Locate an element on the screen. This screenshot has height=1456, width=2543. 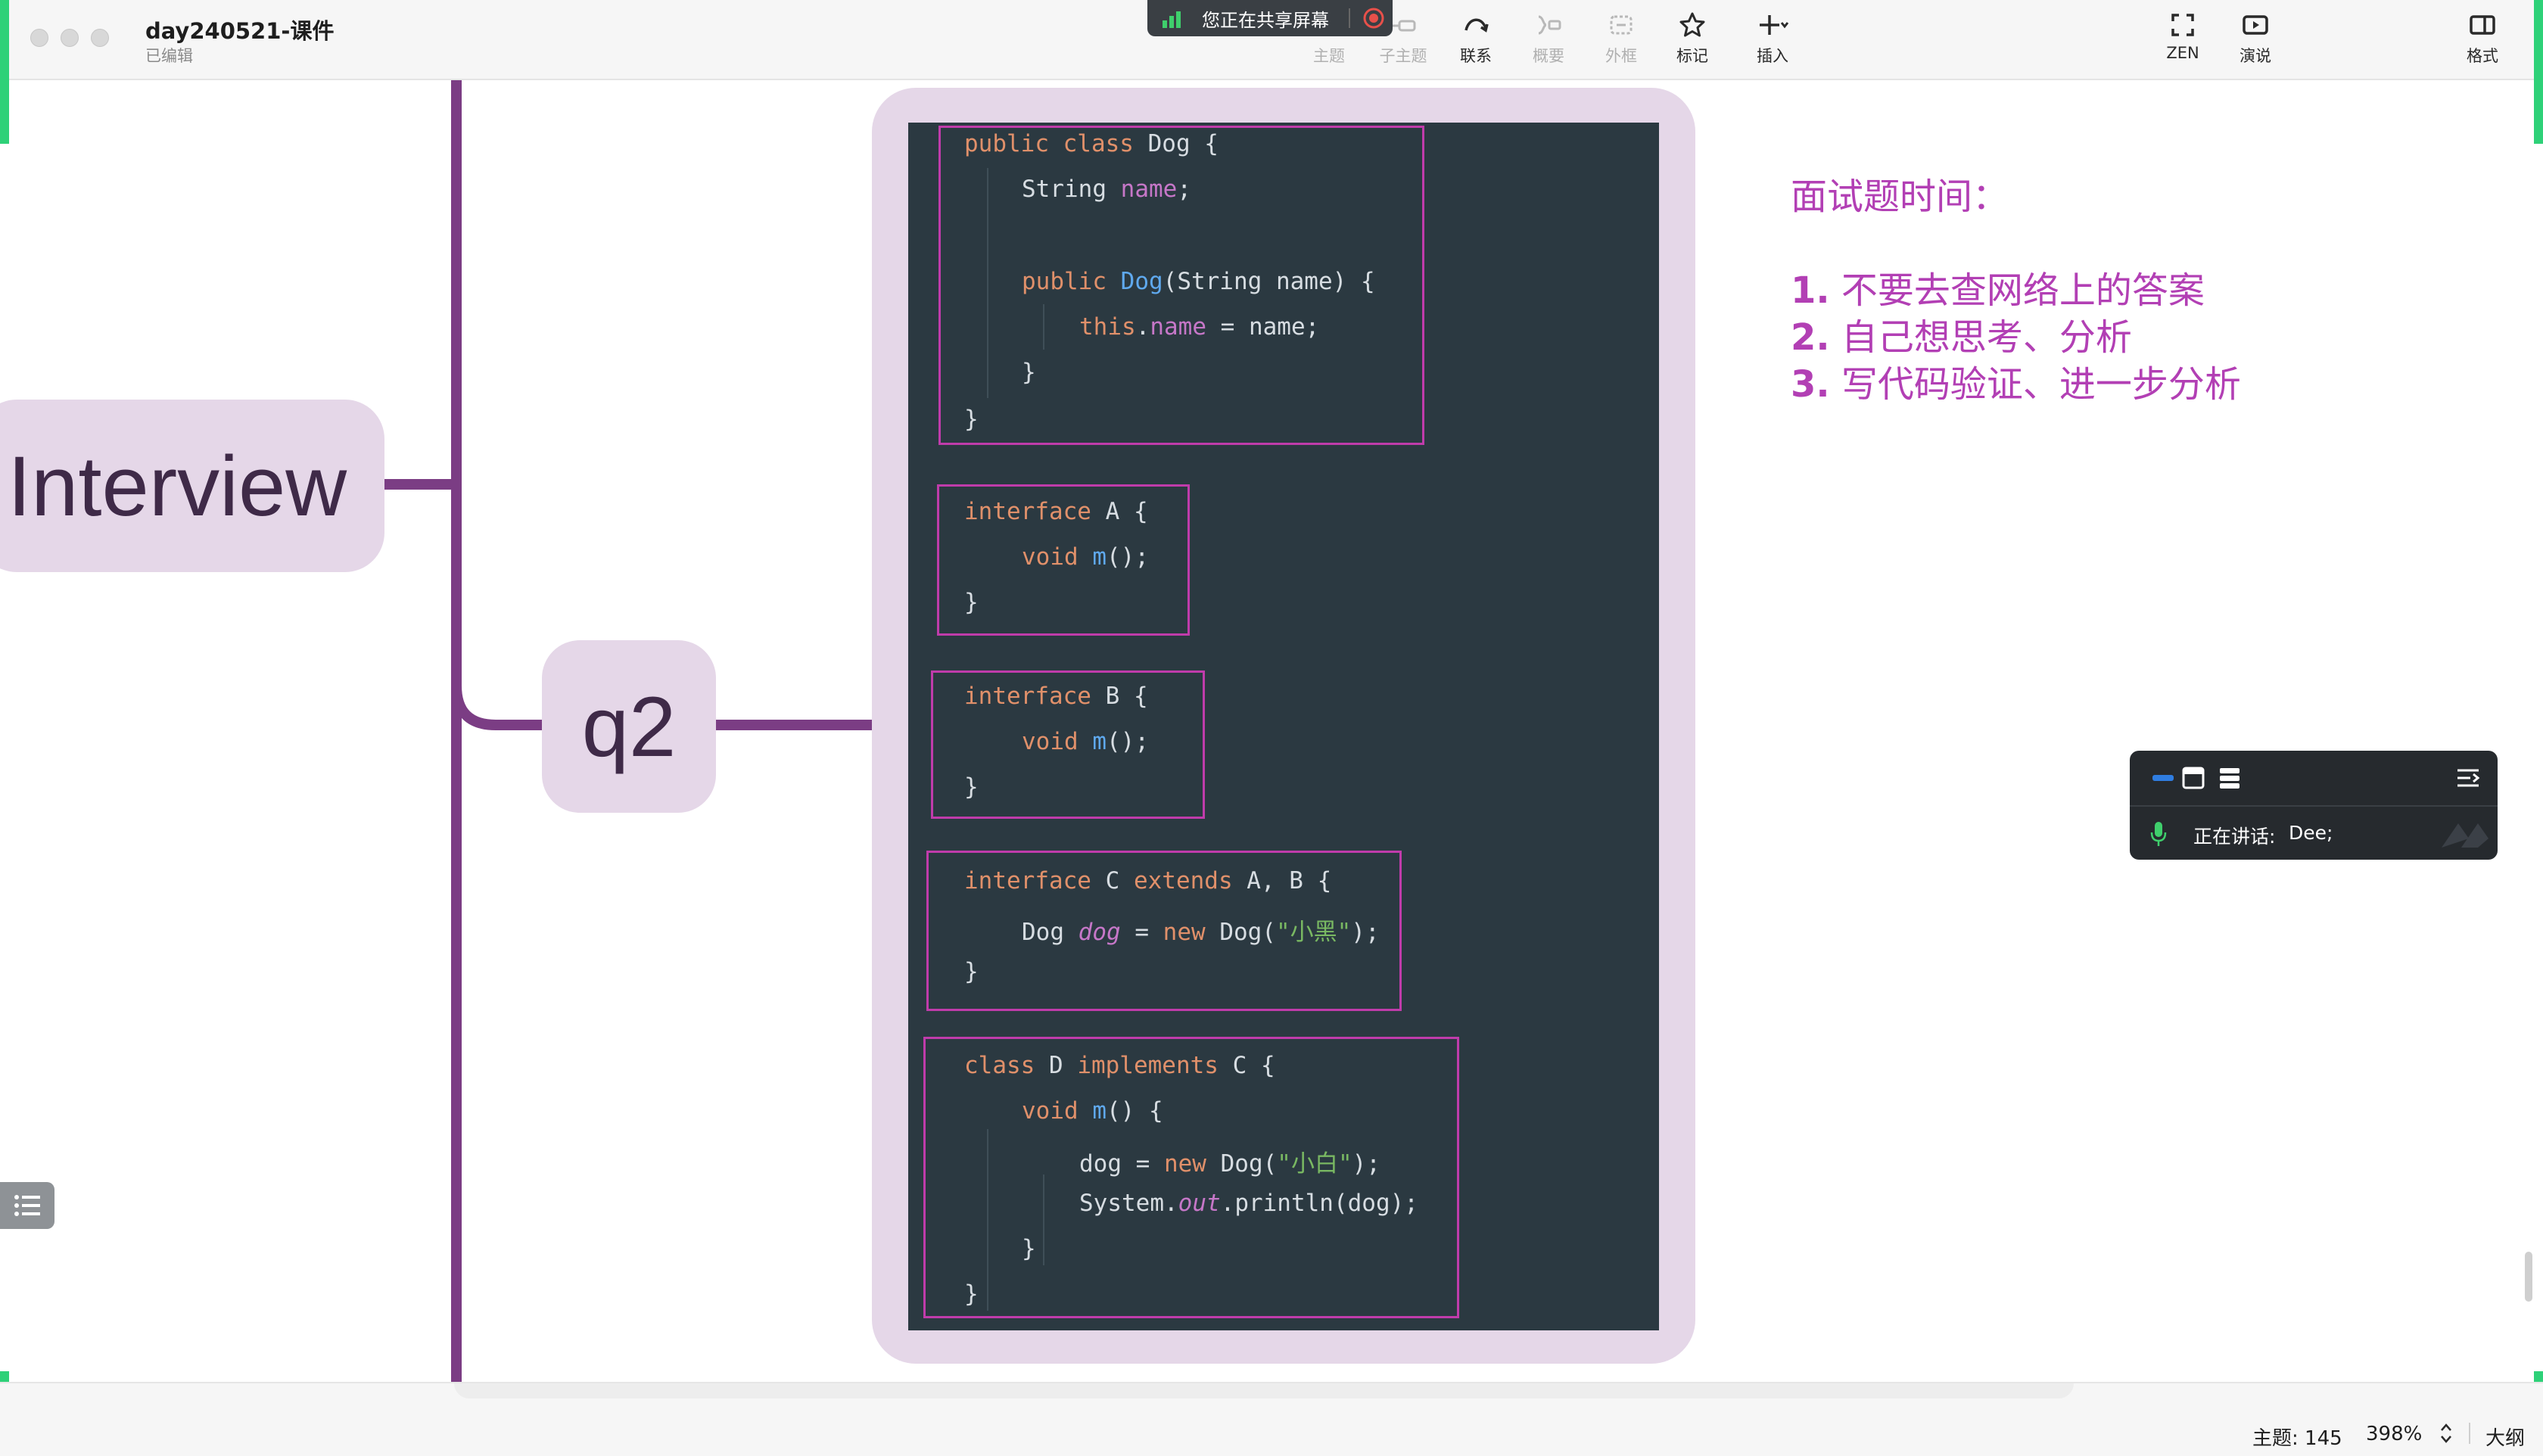
note-item-2: 2. 自己想思考、分析 is located at coordinates (1961, 333).